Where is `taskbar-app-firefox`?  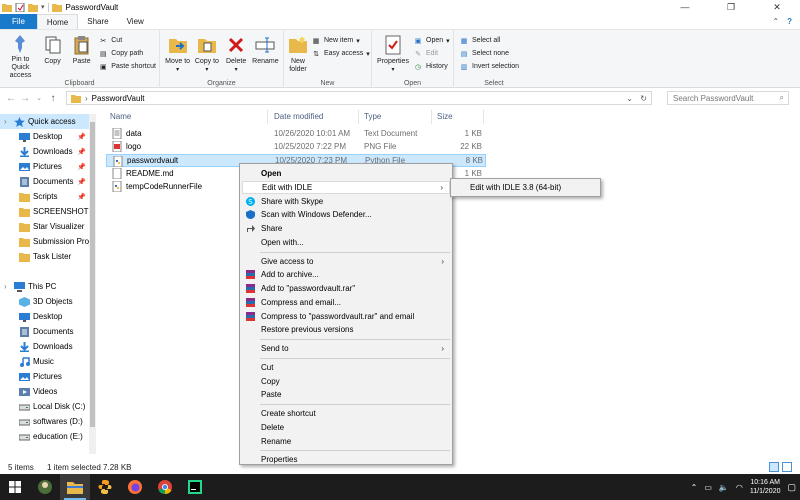 taskbar-app-firefox is located at coordinates (135, 487).